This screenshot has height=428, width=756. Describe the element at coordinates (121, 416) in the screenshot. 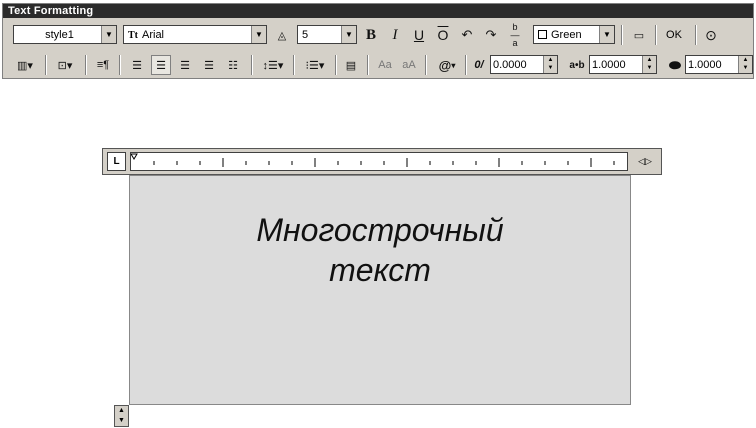

I see `height-resize-handle-icon: ▲ ▼` at that location.